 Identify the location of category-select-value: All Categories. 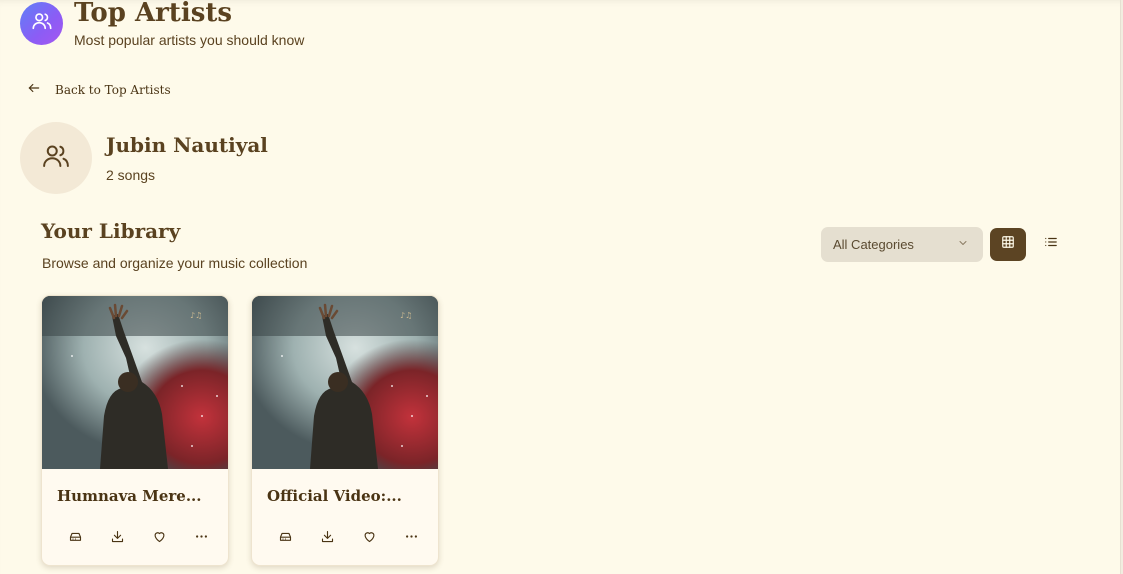
(873, 244).